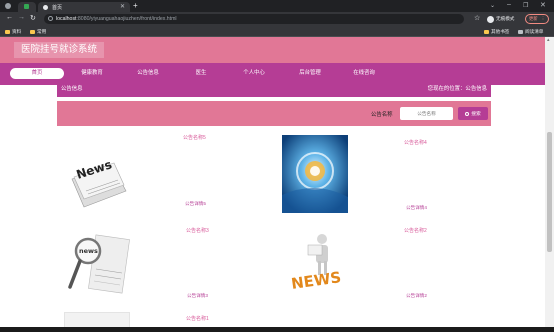 Image resolution: width=554 pixels, height=332 pixels. I want to click on bookmark-label: 其他书签, so click(500, 31).